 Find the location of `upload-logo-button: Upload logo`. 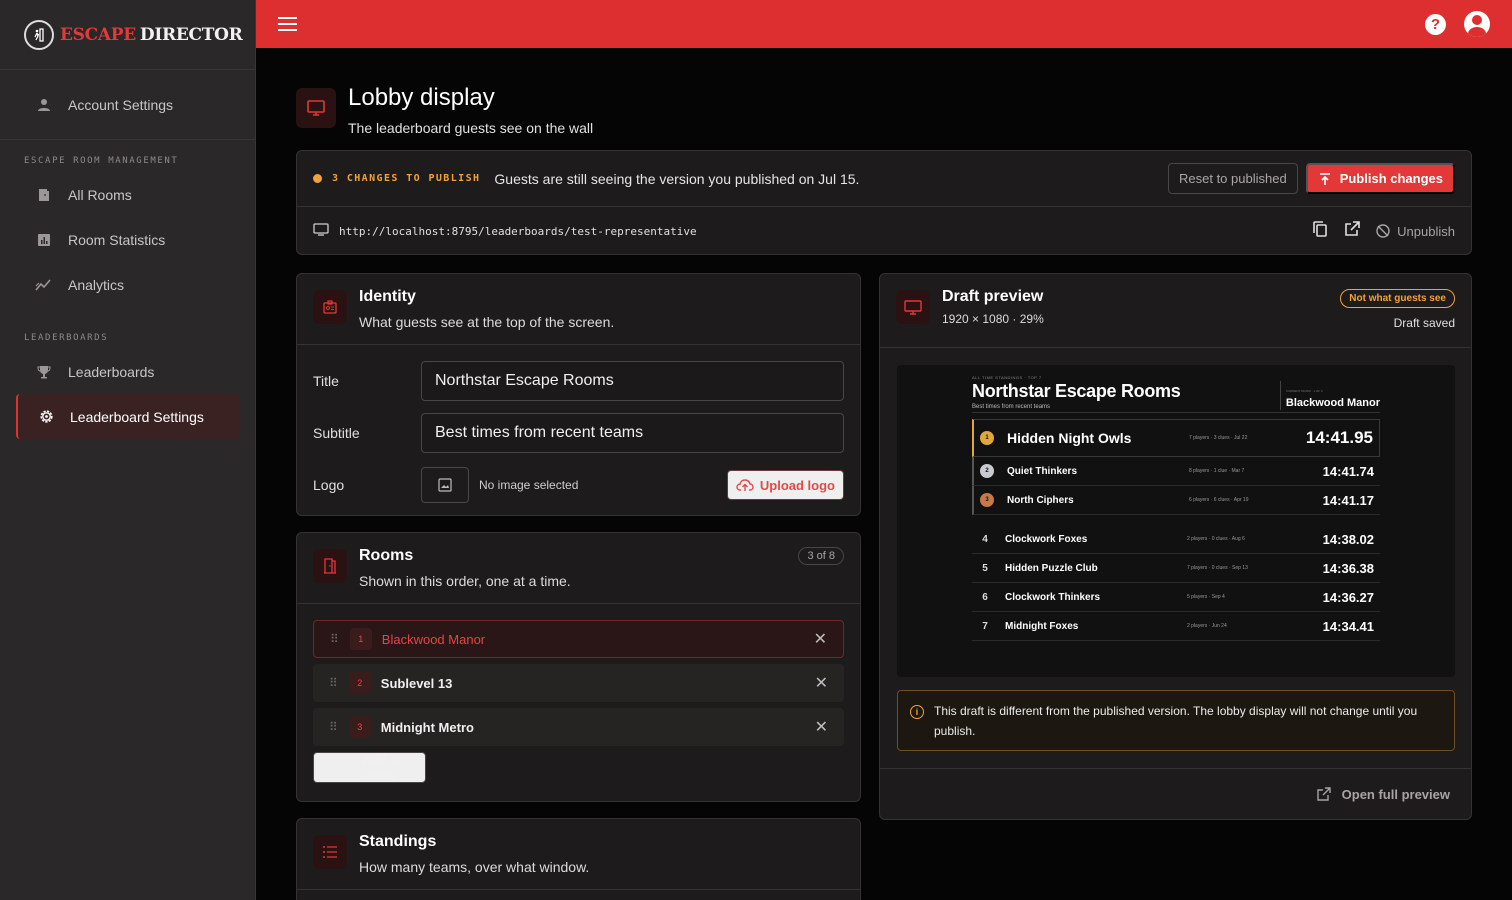

upload-logo-button: Upload logo is located at coordinates (785, 485).